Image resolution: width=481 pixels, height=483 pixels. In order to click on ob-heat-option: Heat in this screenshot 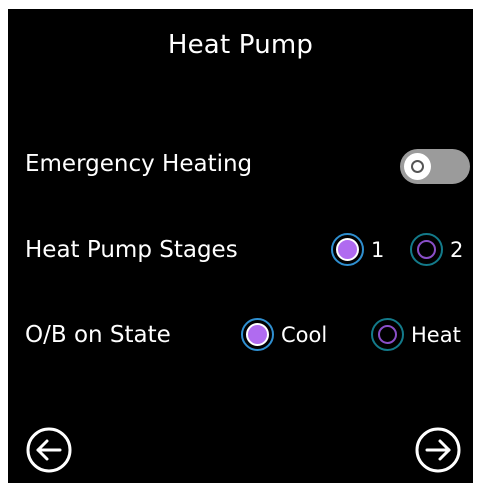, I will do `click(416, 334)`.